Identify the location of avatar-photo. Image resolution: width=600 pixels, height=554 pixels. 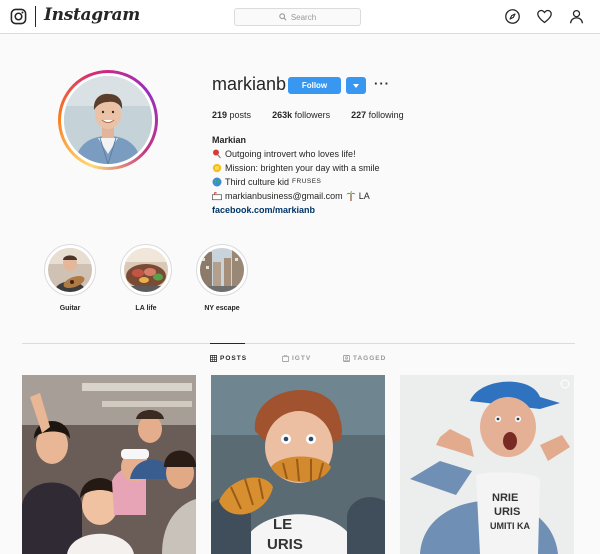
(108, 120).